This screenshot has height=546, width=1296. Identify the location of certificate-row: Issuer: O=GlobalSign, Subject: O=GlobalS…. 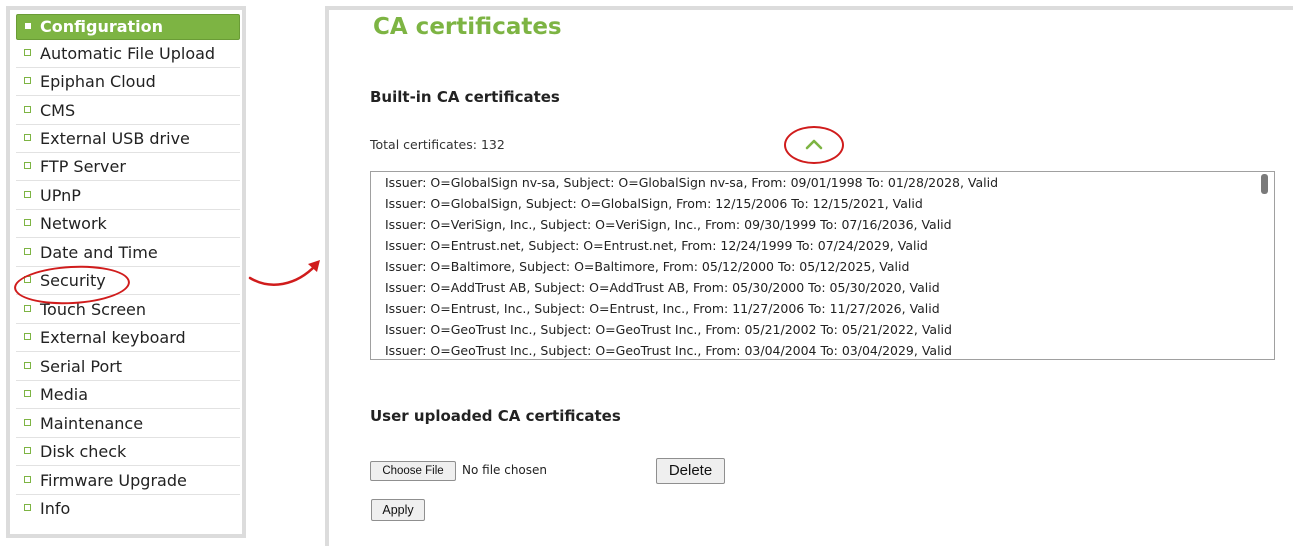
(822, 203).